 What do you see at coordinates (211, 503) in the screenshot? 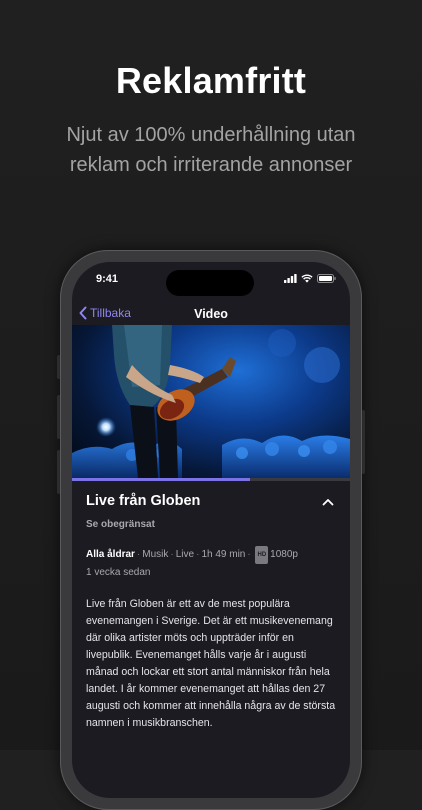
I see `title-row: Live från Globen` at bounding box center [211, 503].